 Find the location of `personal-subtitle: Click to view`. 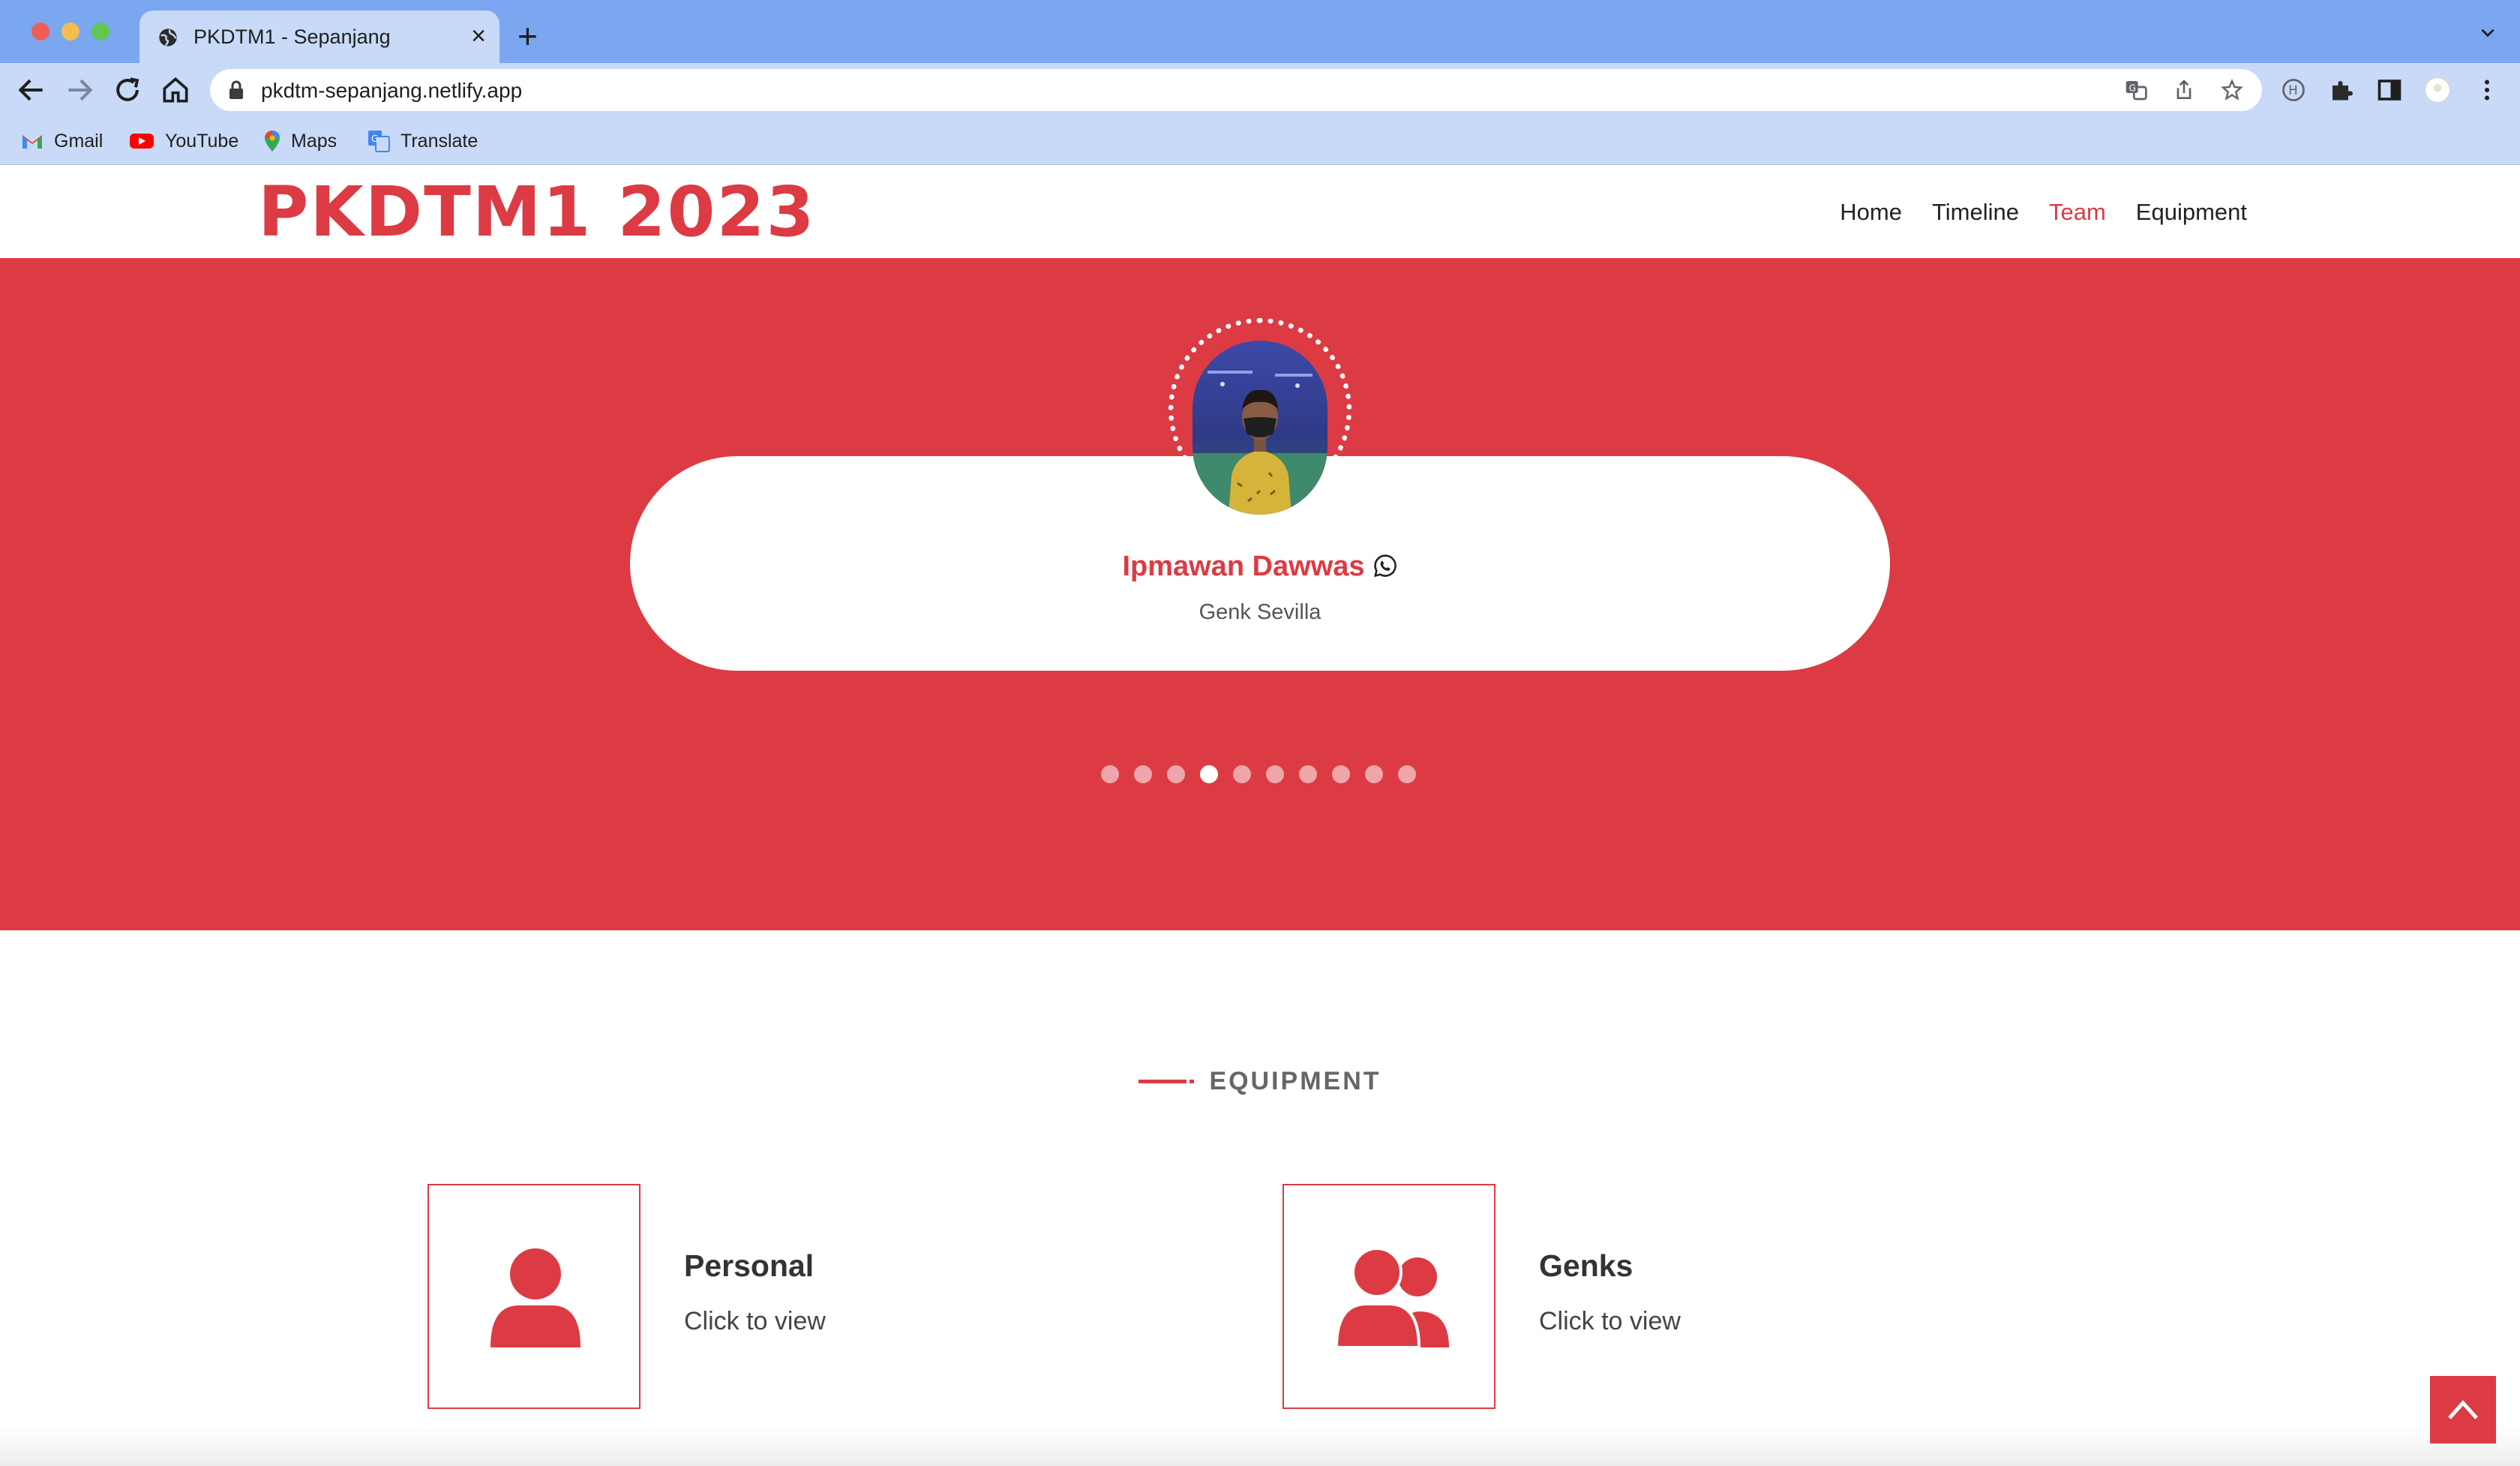

personal-subtitle: Click to view is located at coordinates (755, 1321).